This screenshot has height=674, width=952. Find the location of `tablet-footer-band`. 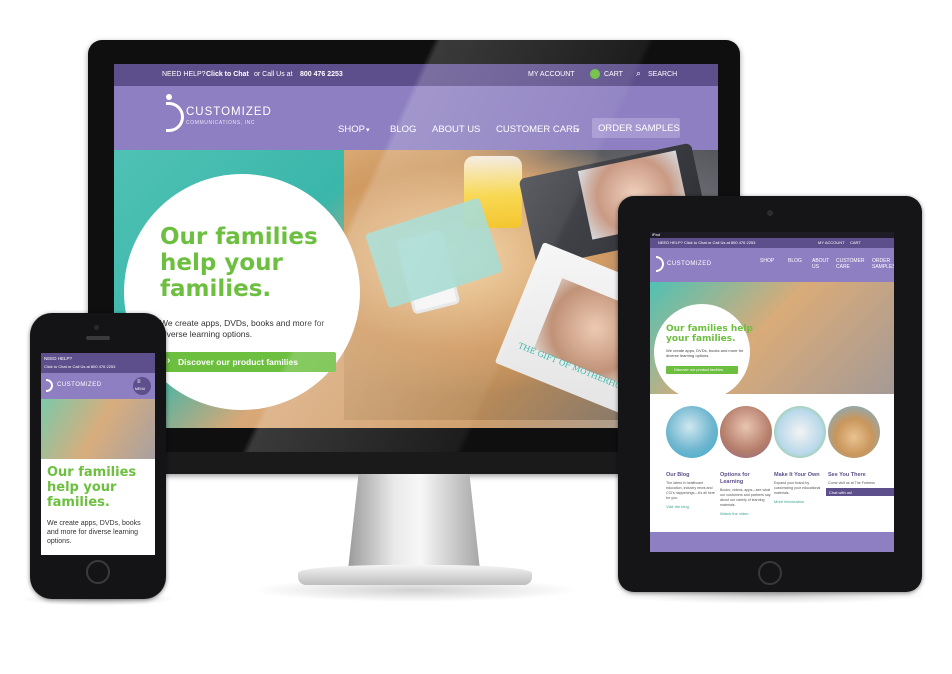

tablet-footer-band is located at coordinates (772, 542).